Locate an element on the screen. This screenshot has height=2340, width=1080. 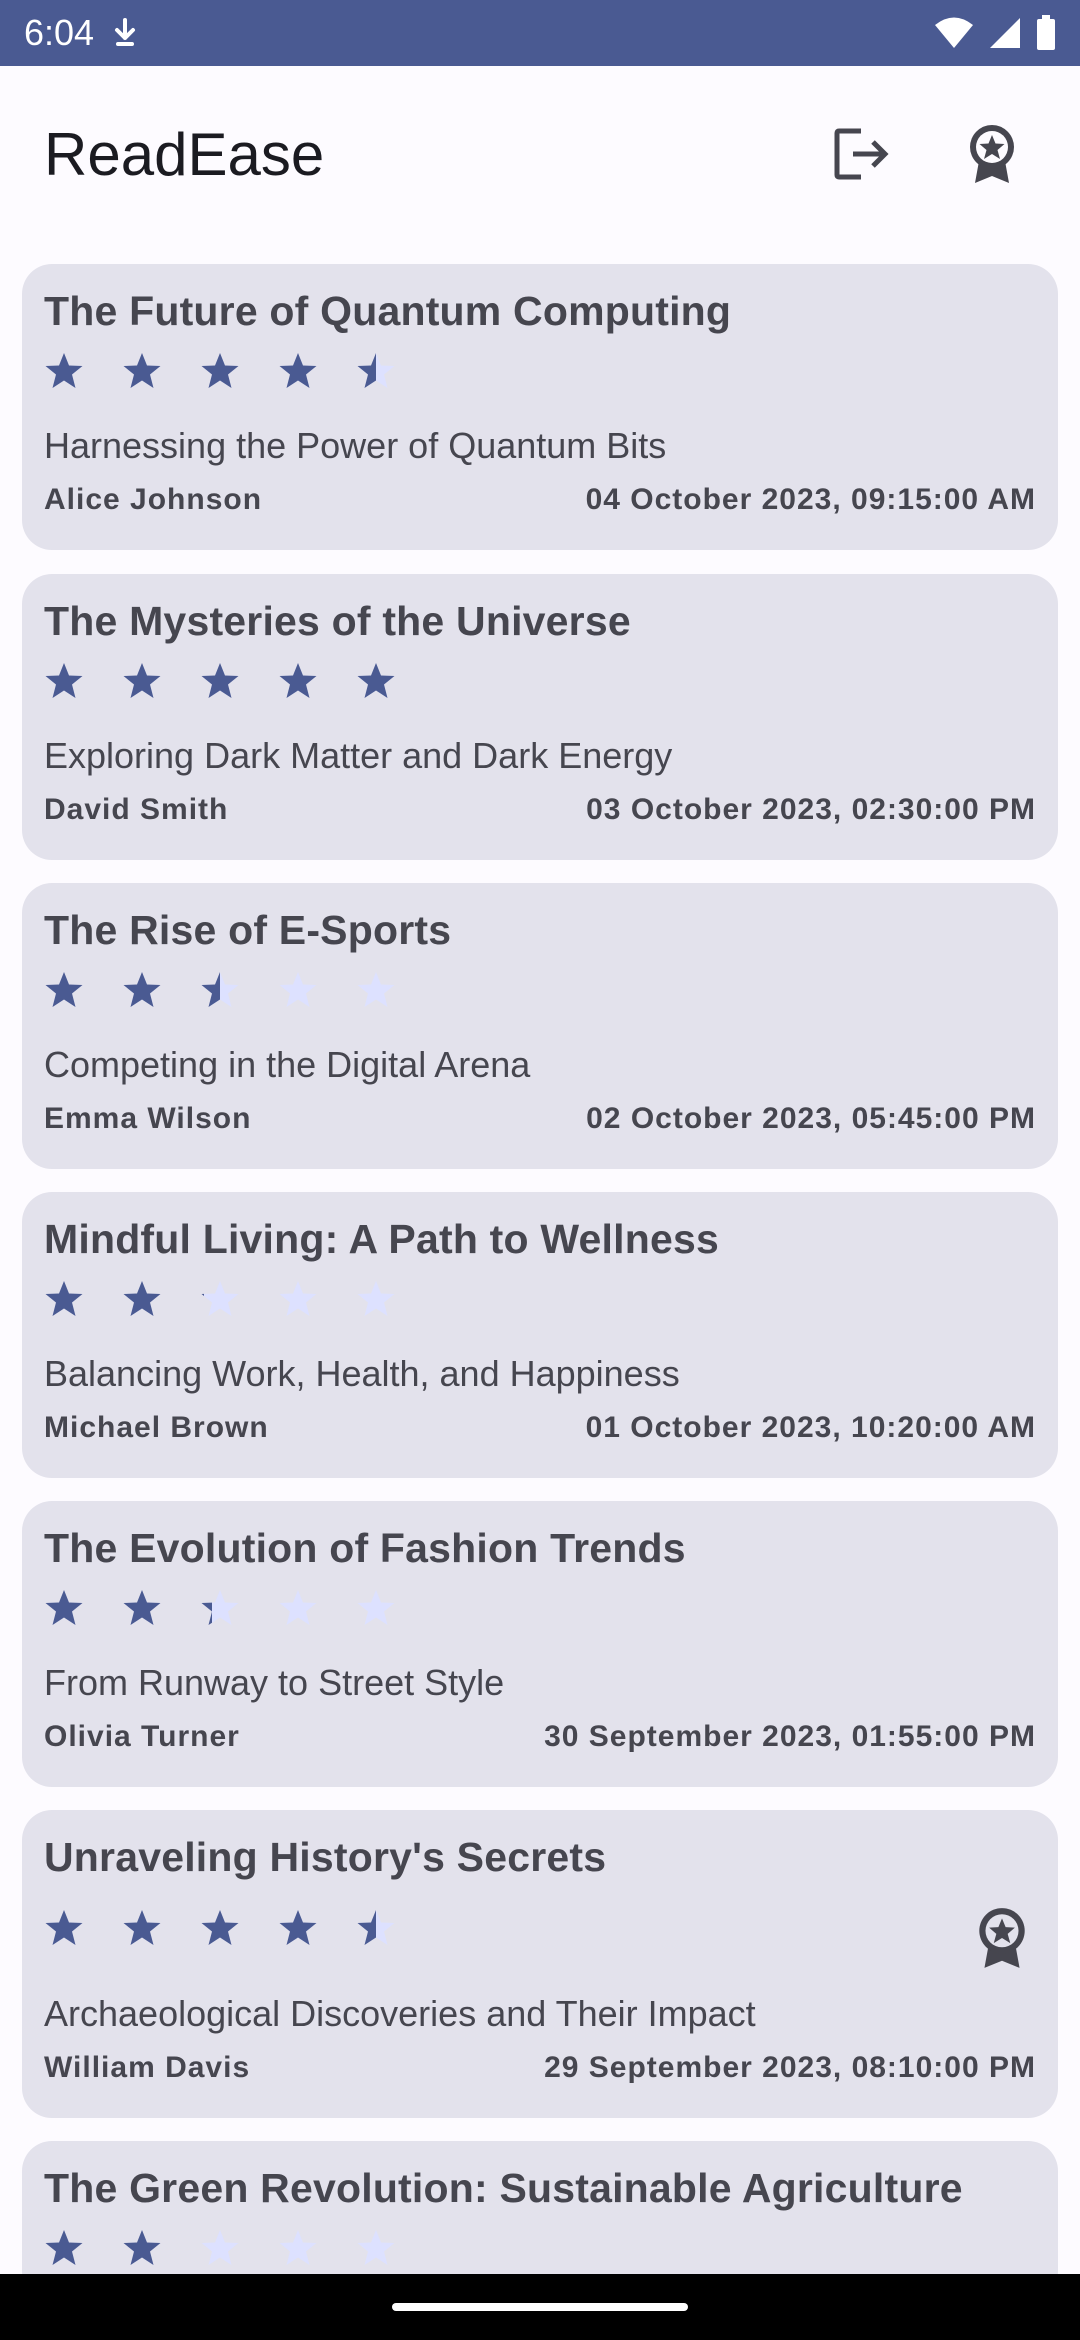
article-author: Michael Brown is located at coordinates (156, 1427).